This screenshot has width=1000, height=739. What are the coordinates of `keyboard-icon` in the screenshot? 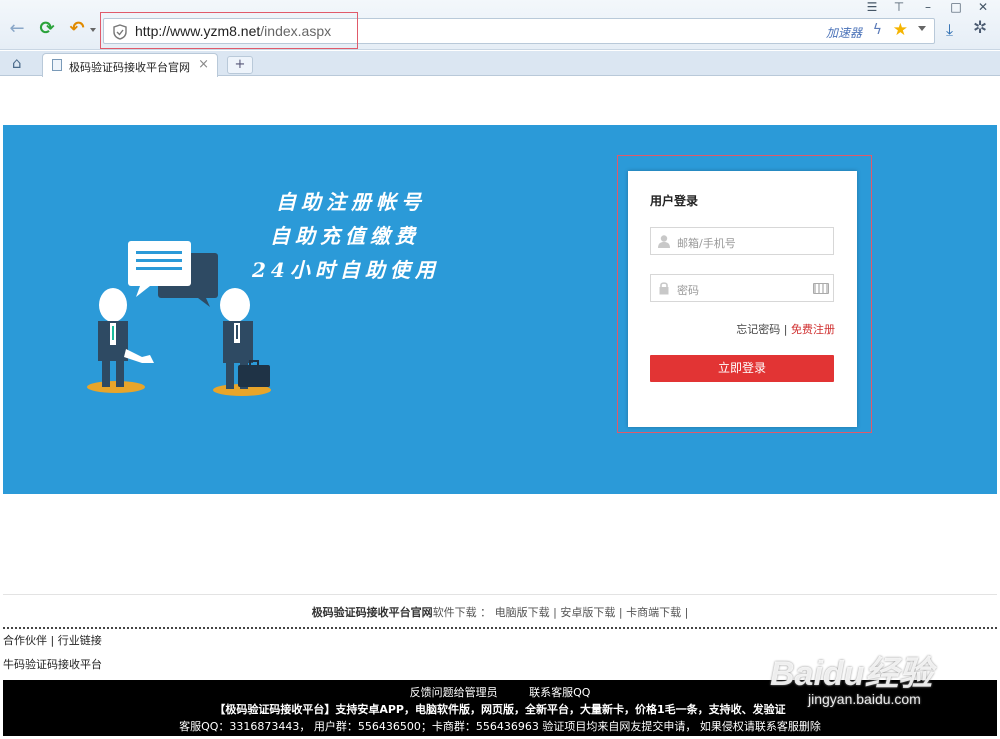 It's located at (821, 288).